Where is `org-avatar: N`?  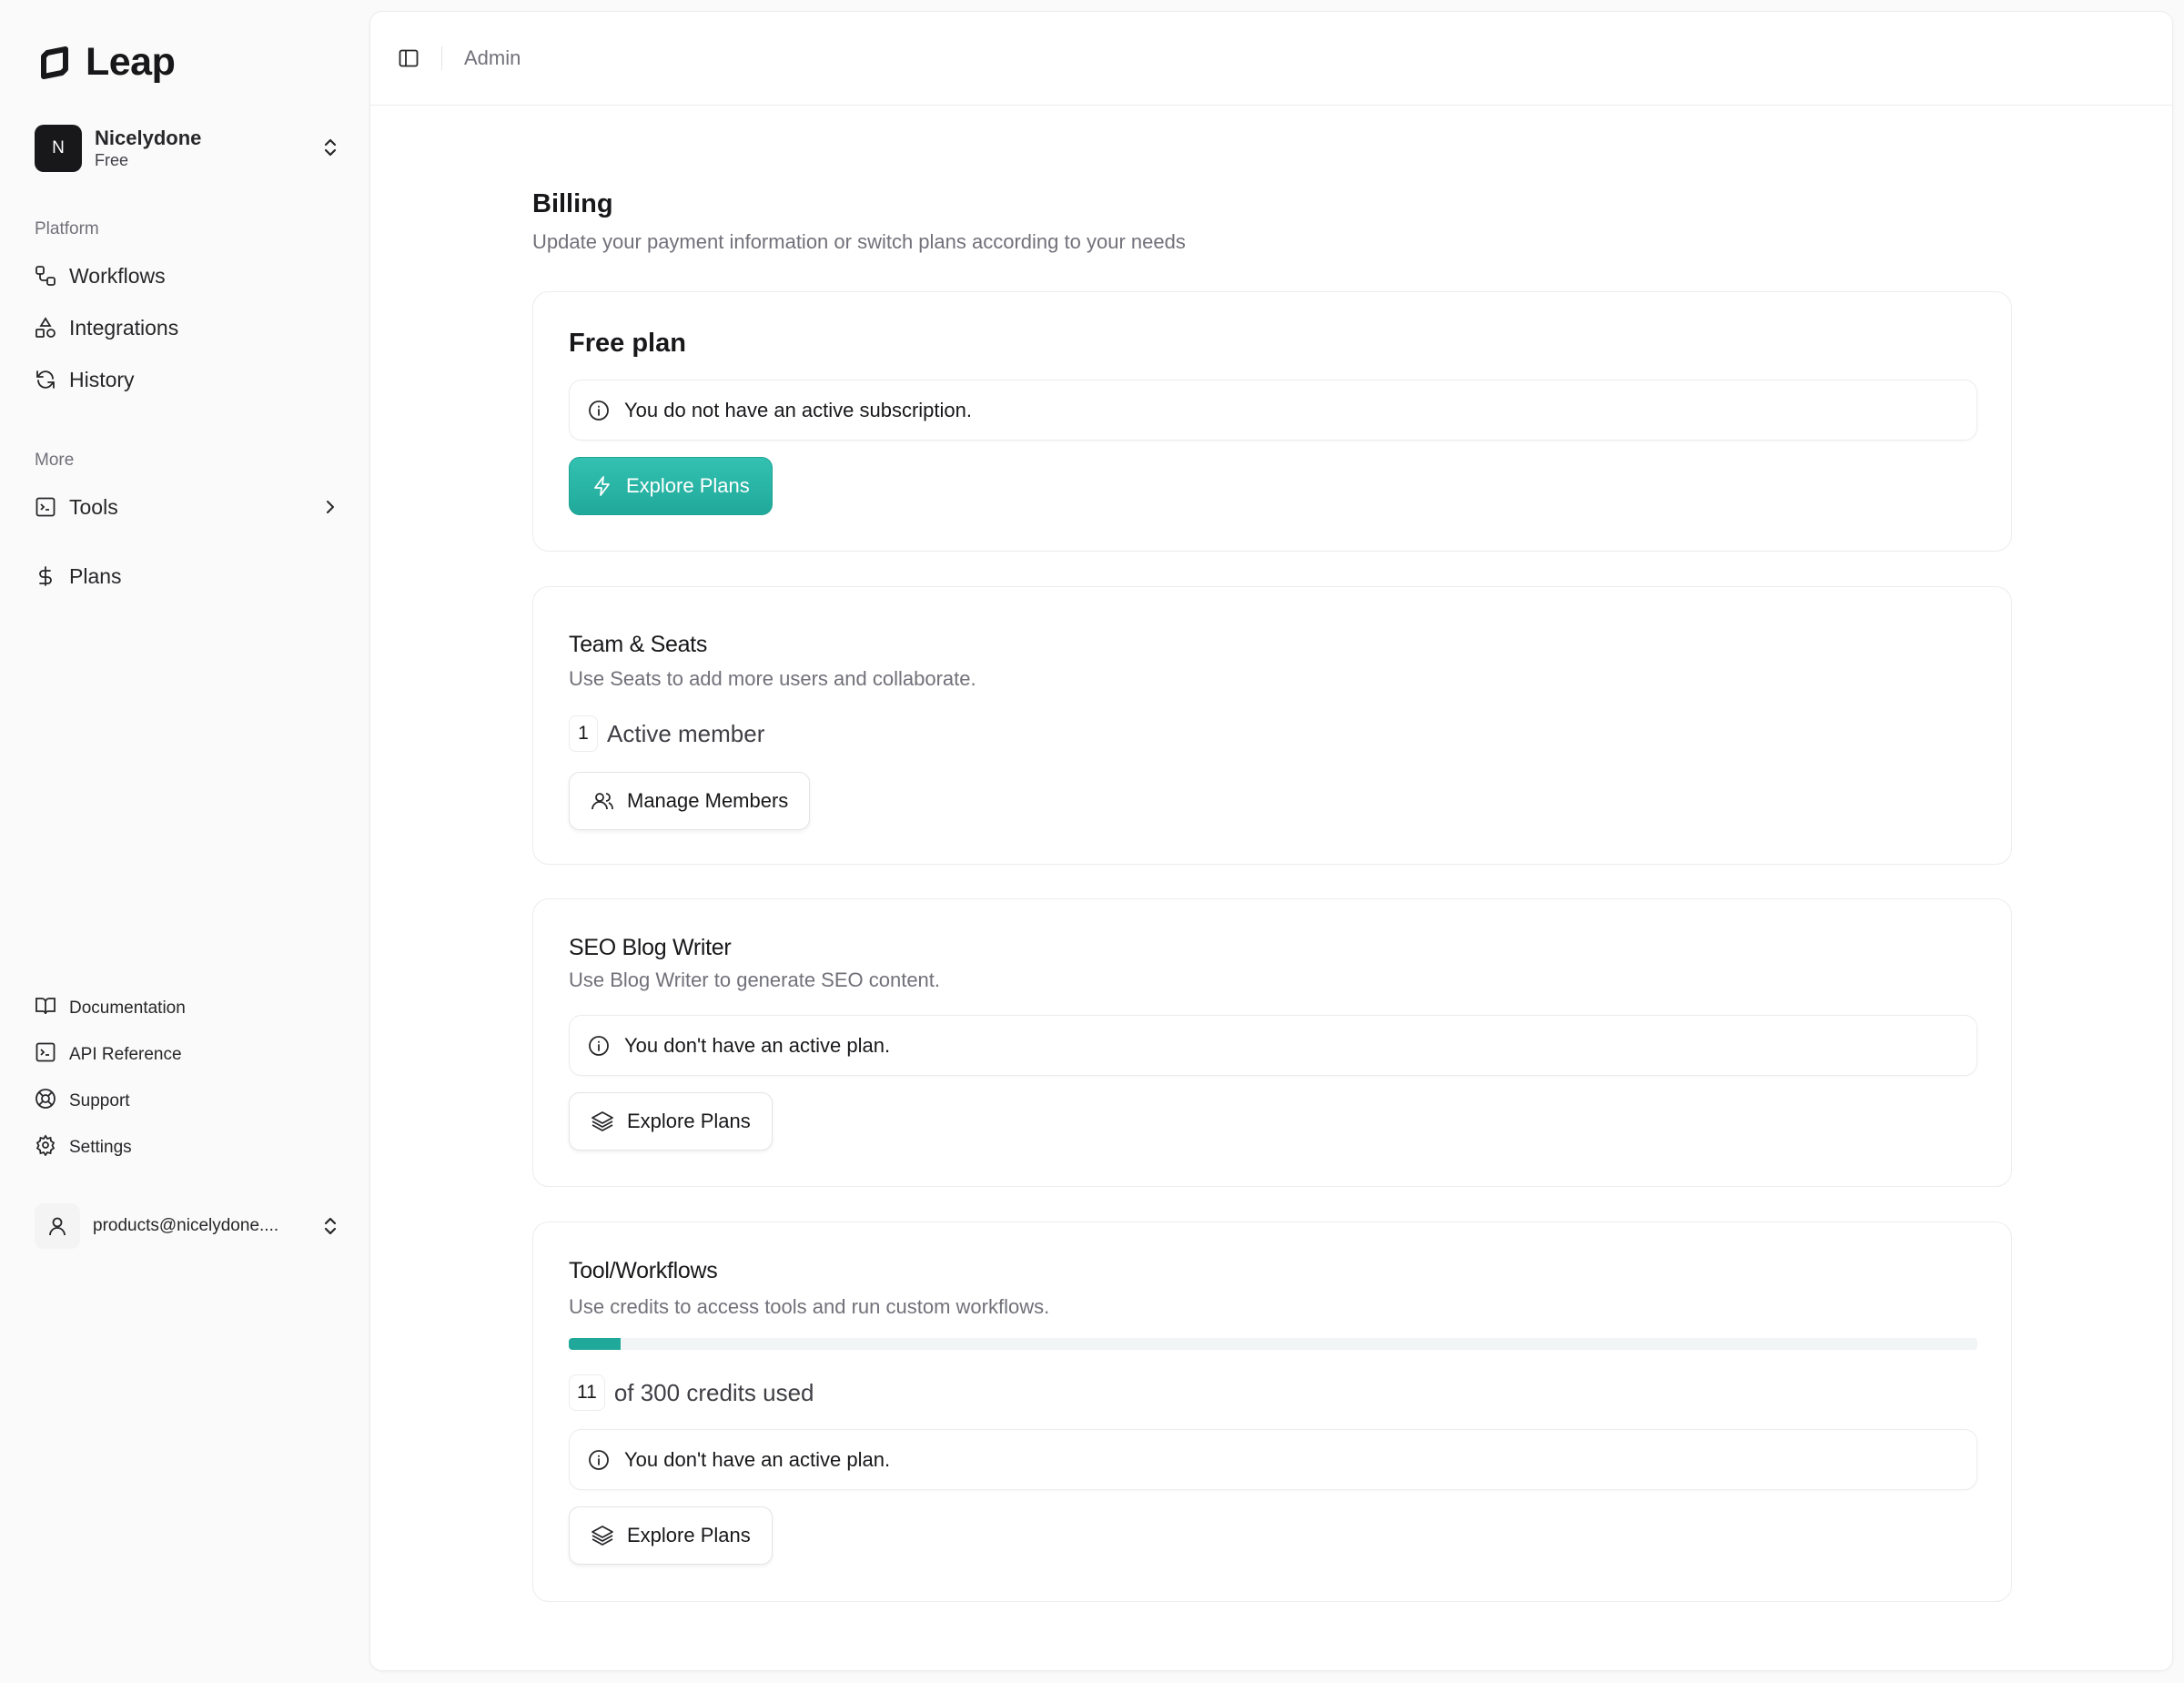
org-avatar: N is located at coordinates (59, 148).